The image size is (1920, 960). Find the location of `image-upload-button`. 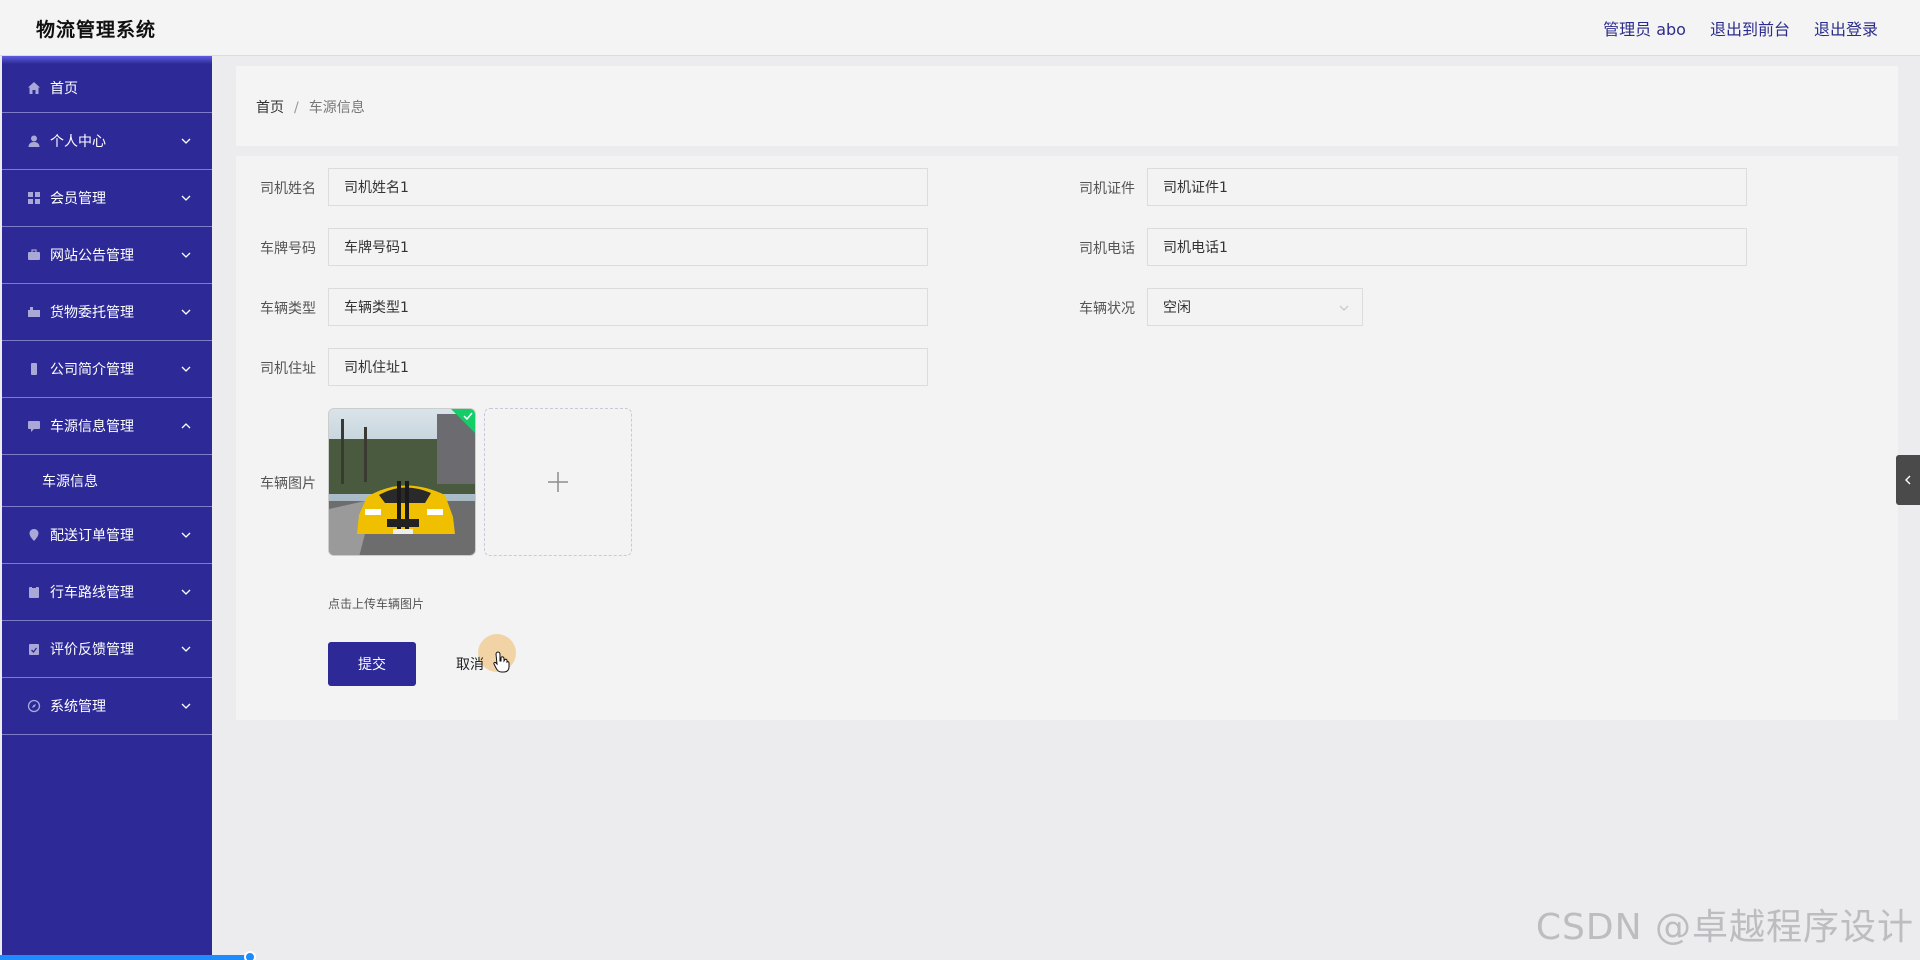

image-upload-button is located at coordinates (558, 482).